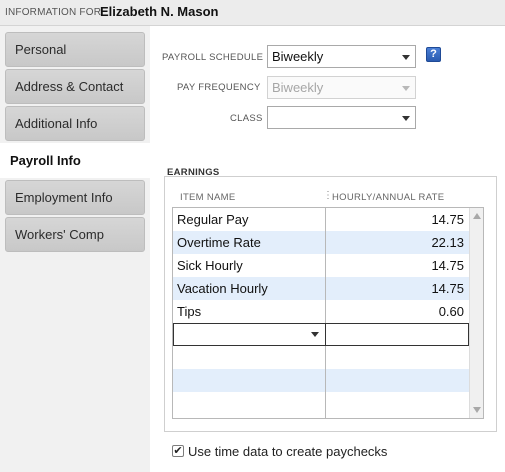  What do you see at coordinates (447, 242) in the screenshot?
I see `rate-cell: 22.13` at bounding box center [447, 242].